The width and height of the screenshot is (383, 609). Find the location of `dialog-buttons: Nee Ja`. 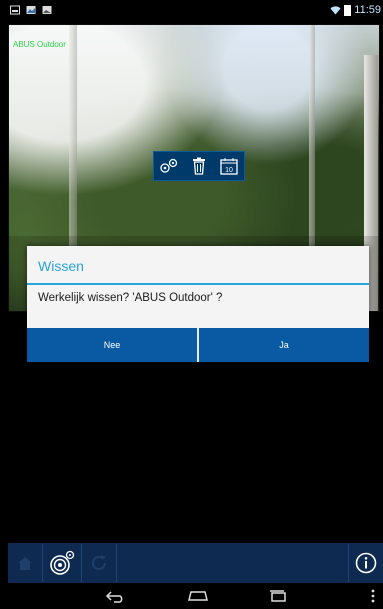

dialog-buttons: Nee Ja is located at coordinates (198, 345).